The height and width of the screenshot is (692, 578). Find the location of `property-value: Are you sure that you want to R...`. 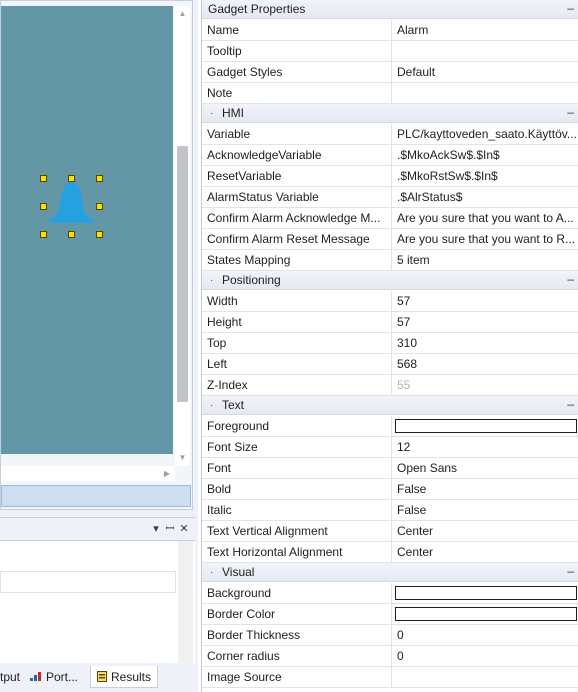

property-value: Are you sure that you want to R... is located at coordinates (485, 239).